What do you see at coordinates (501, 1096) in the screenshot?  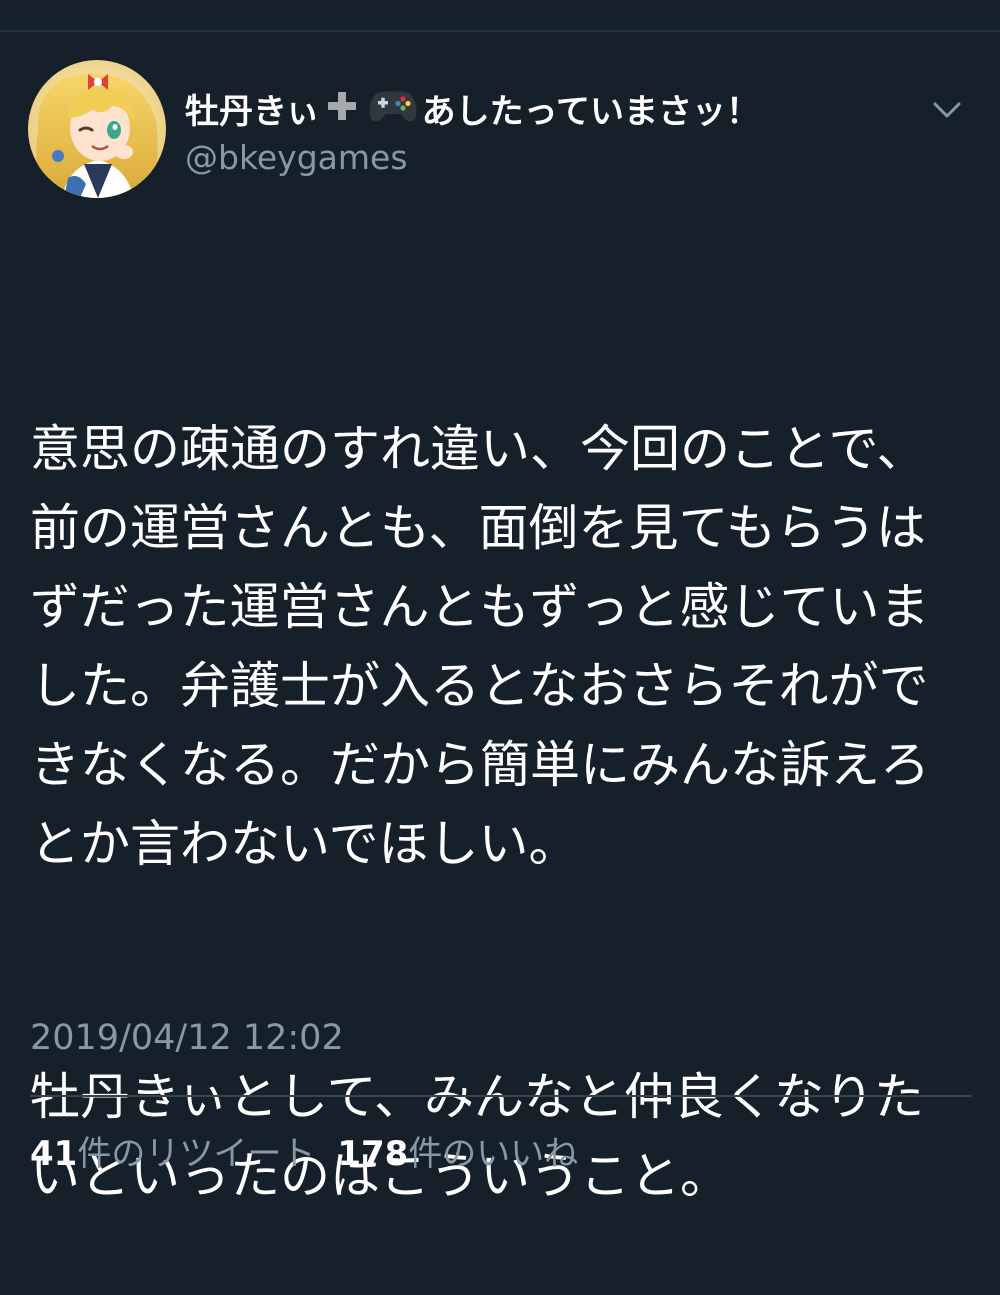 I see `stats-divider` at bounding box center [501, 1096].